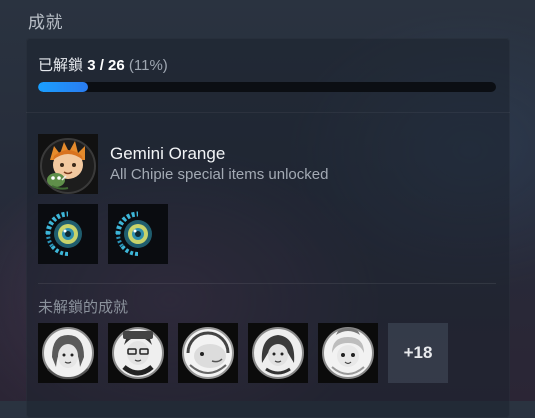  What do you see at coordinates (148, 65) in the screenshot?
I see `progress-percent: (11%)` at bounding box center [148, 65].